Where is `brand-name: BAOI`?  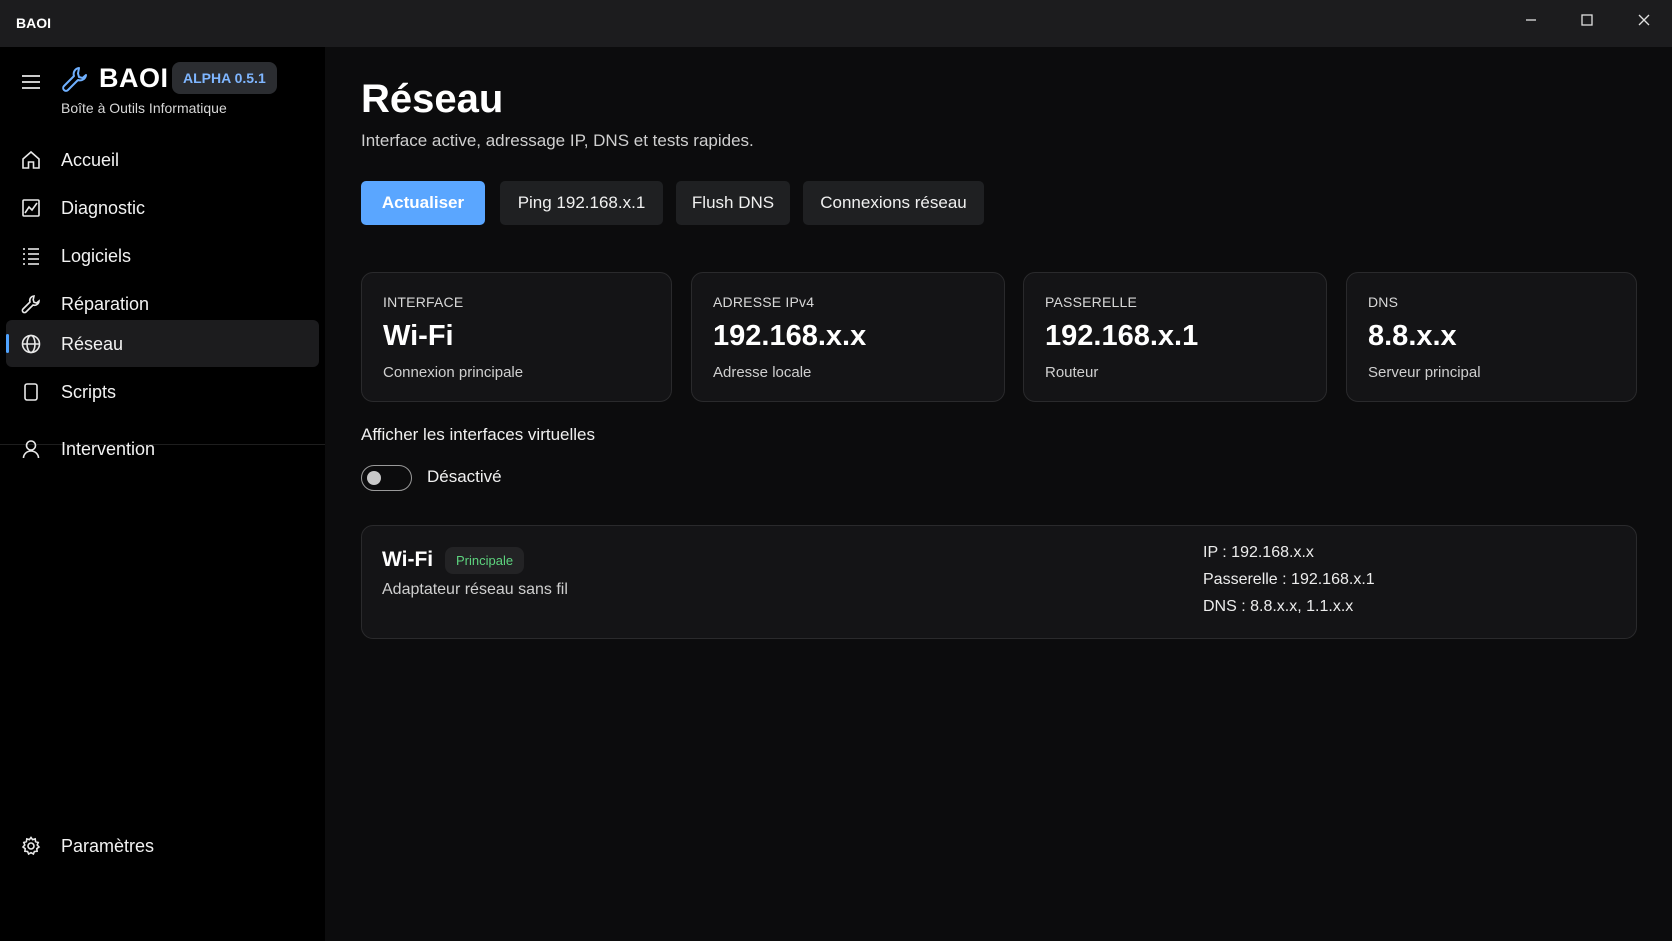
brand-name: BAOI is located at coordinates (134, 78).